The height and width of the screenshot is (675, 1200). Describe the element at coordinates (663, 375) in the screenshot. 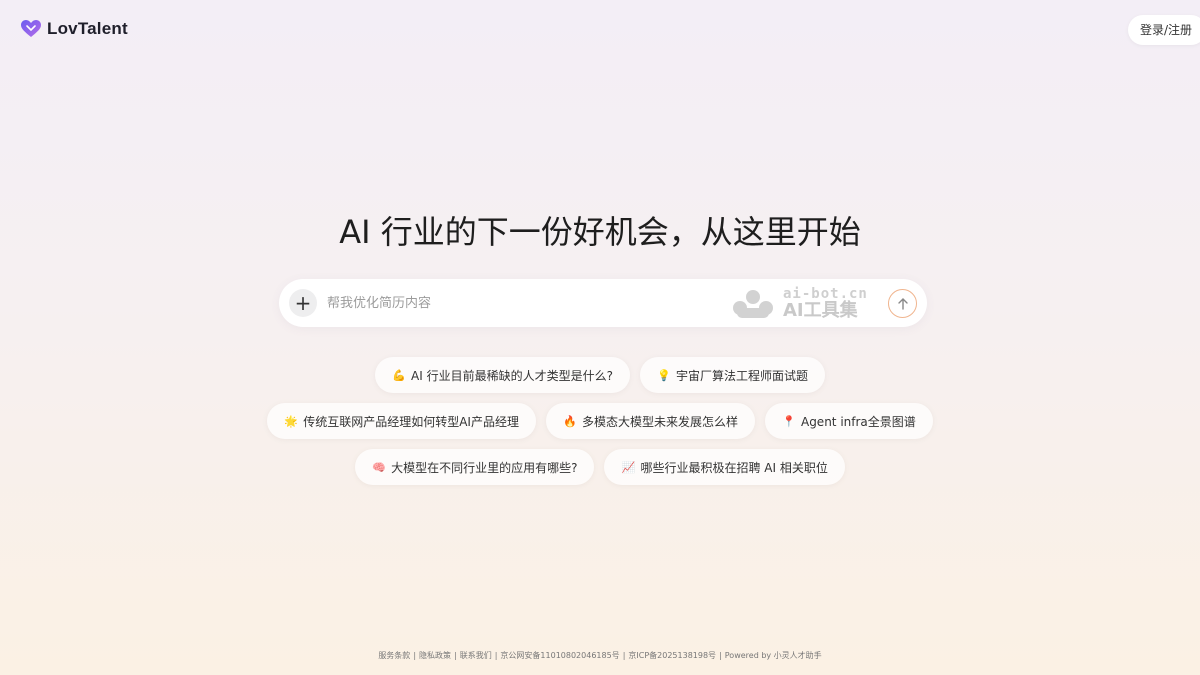

I see `lightbulb-icon: 💡` at that location.